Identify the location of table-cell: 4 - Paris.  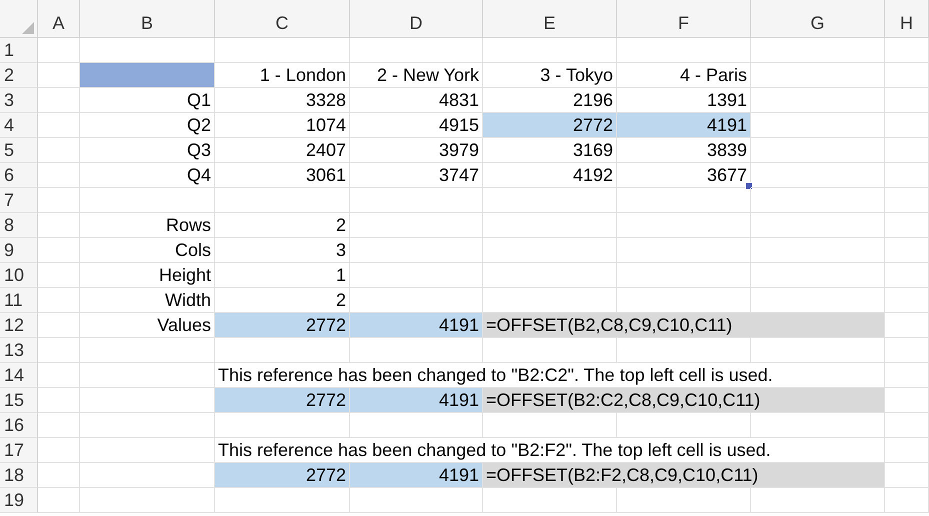
(684, 75).